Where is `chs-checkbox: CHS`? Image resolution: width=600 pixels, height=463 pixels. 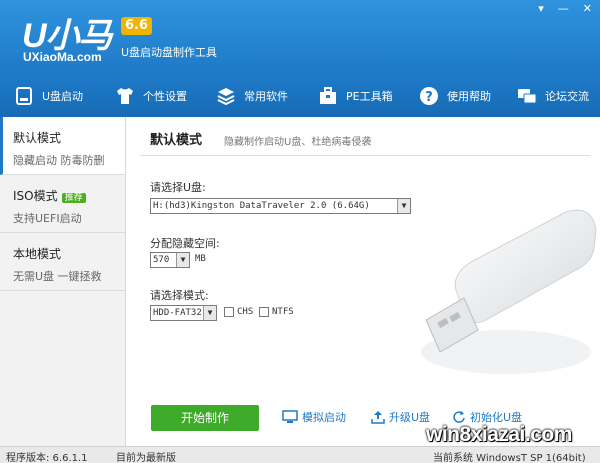 chs-checkbox: CHS is located at coordinates (238, 312).